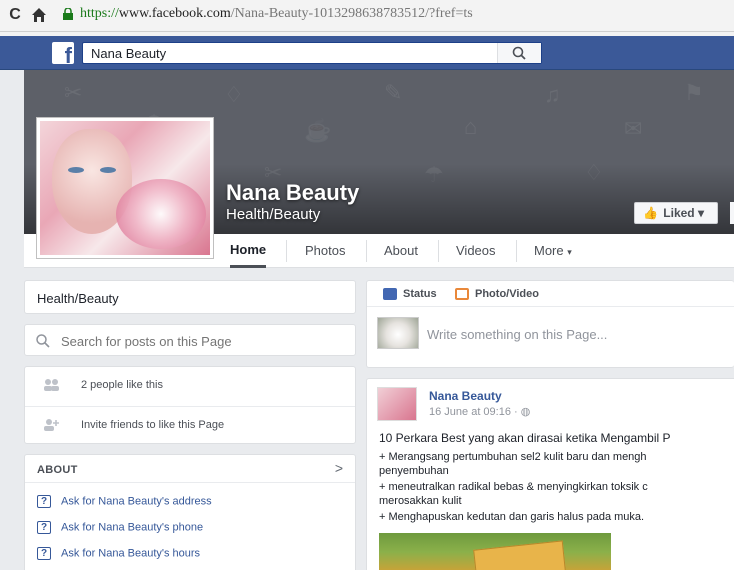 This screenshot has width=734, height=570. I want to click on reload-icon: C, so click(15, 15).